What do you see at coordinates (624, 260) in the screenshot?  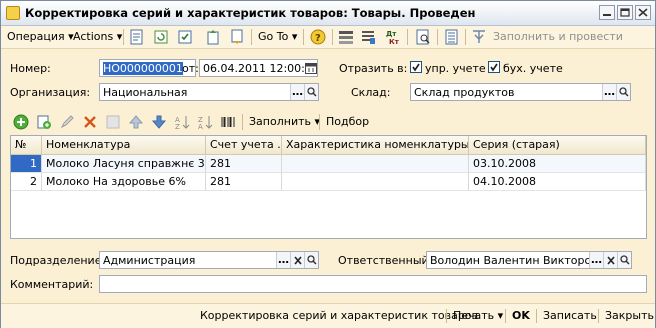 I see `open-responsible-button` at bounding box center [624, 260].